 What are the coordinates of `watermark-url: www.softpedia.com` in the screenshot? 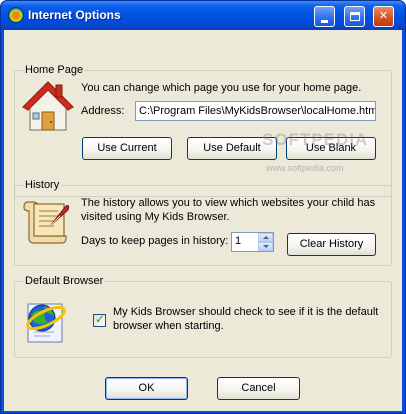 It's located at (305, 168).